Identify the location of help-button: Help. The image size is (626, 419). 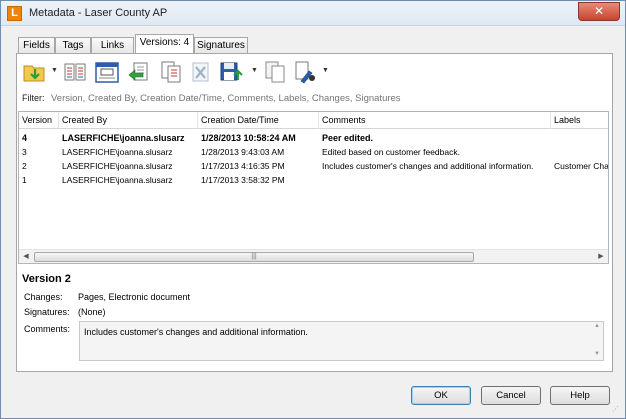
(580, 395).